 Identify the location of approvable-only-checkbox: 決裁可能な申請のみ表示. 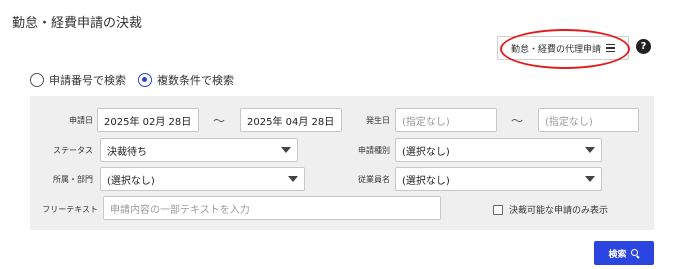
(550, 209).